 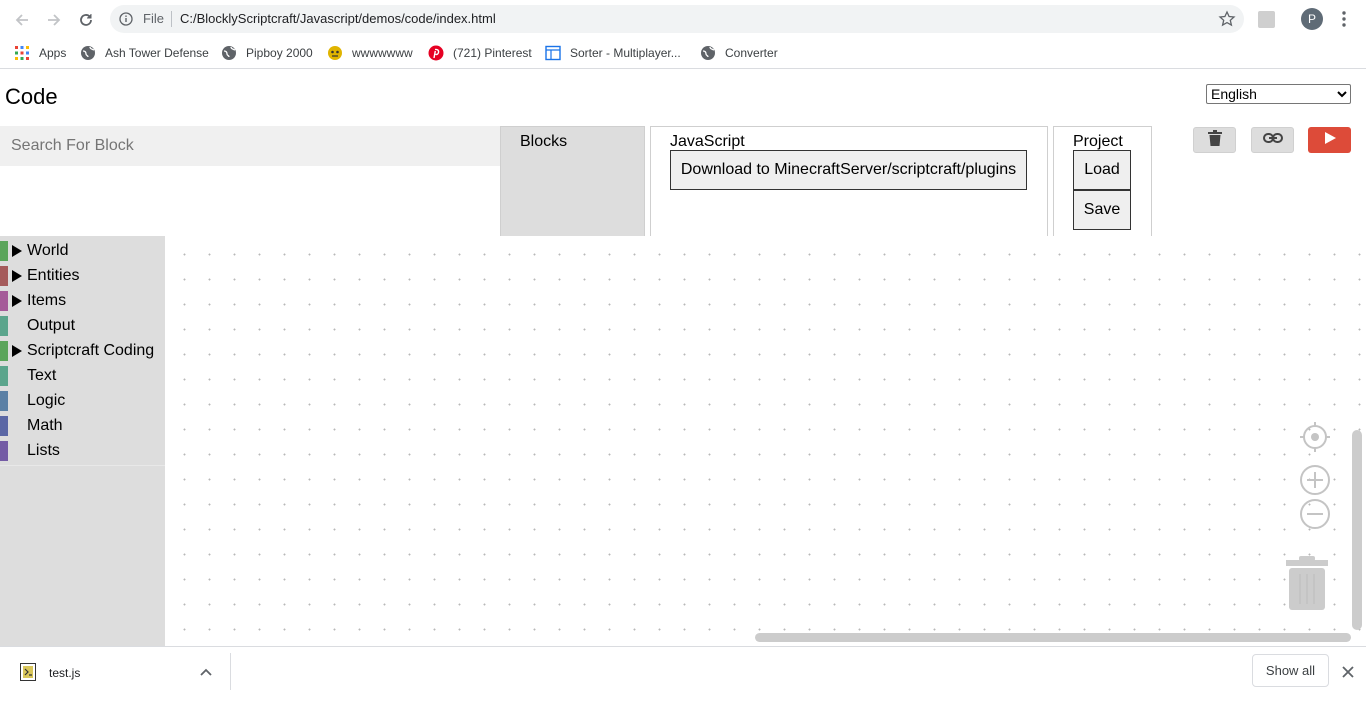 I want to click on bookmark-label: Apps, so click(x=53, y=53).